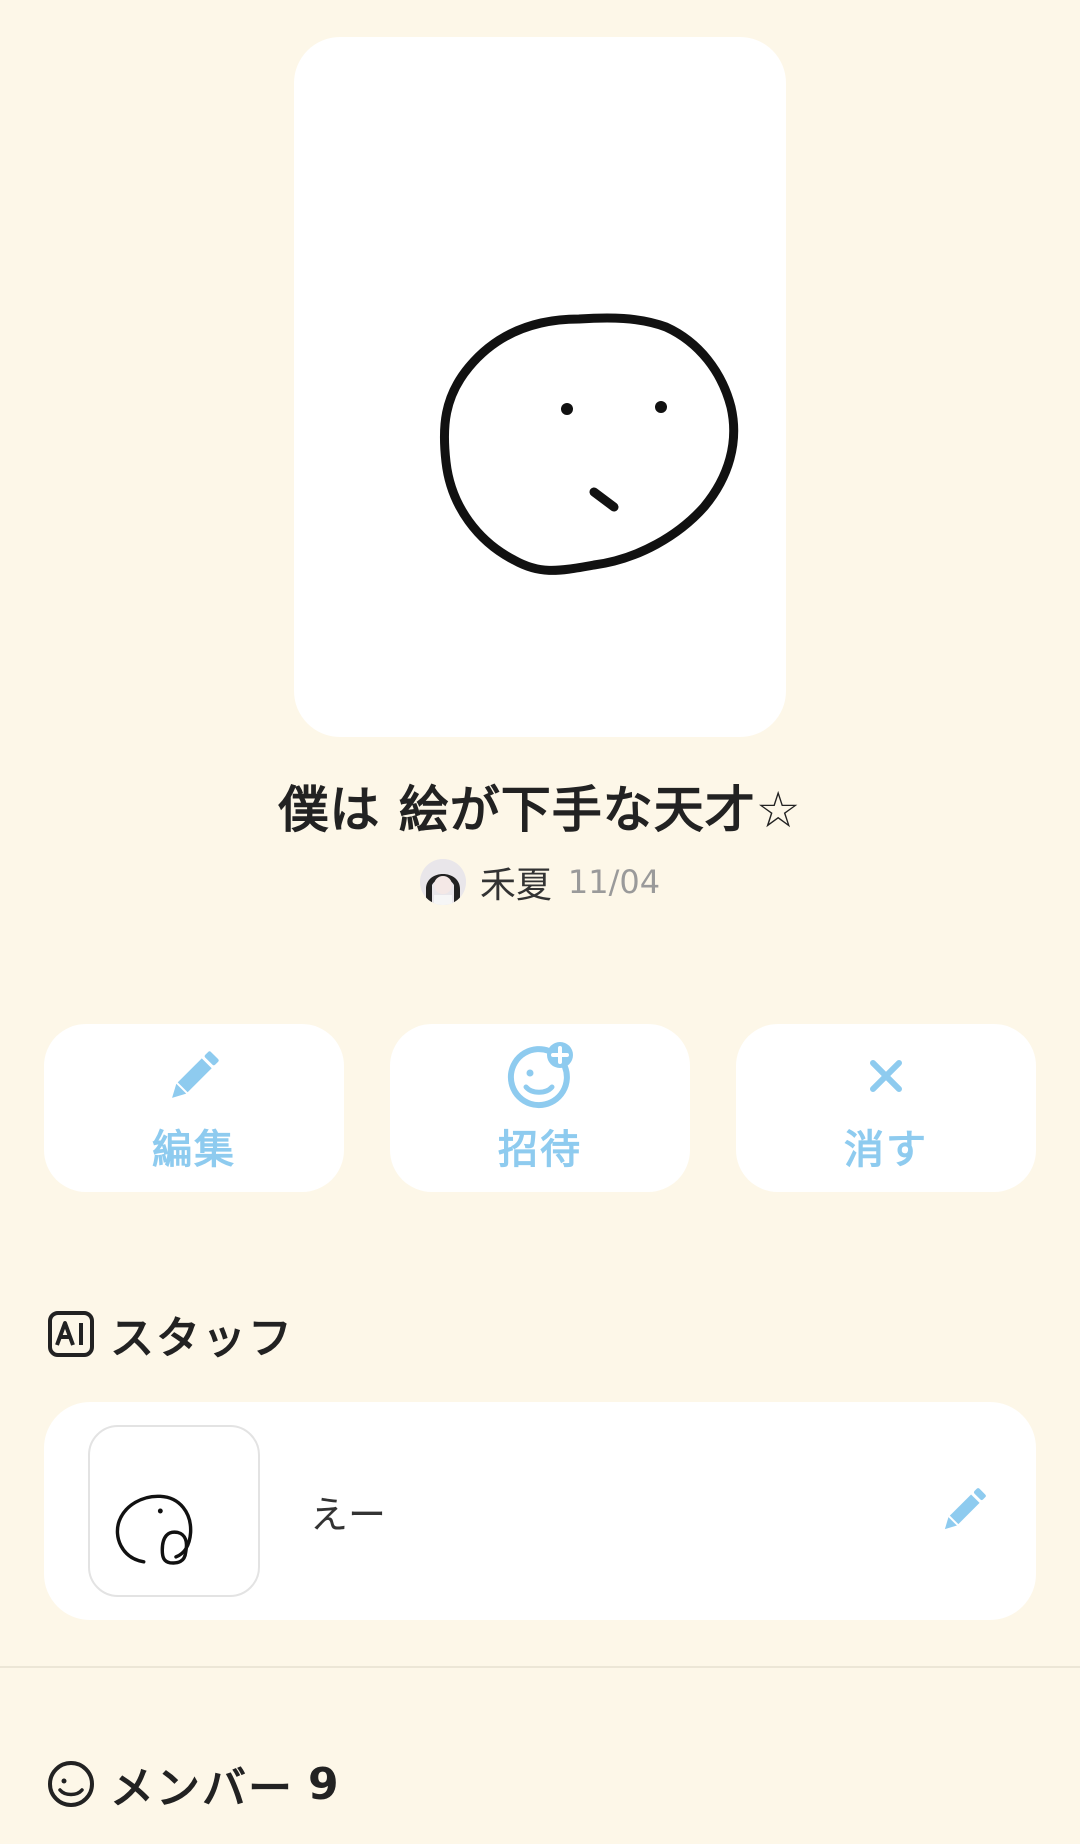  I want to click on face-drawing, so click(589, 444).